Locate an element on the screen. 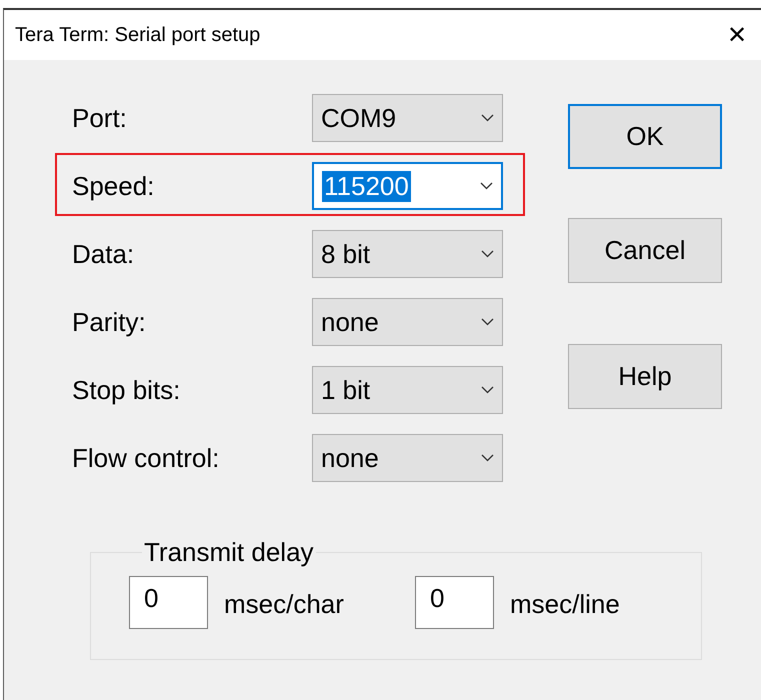  dialog-button: Cancel is located at coordinates (645, 250).